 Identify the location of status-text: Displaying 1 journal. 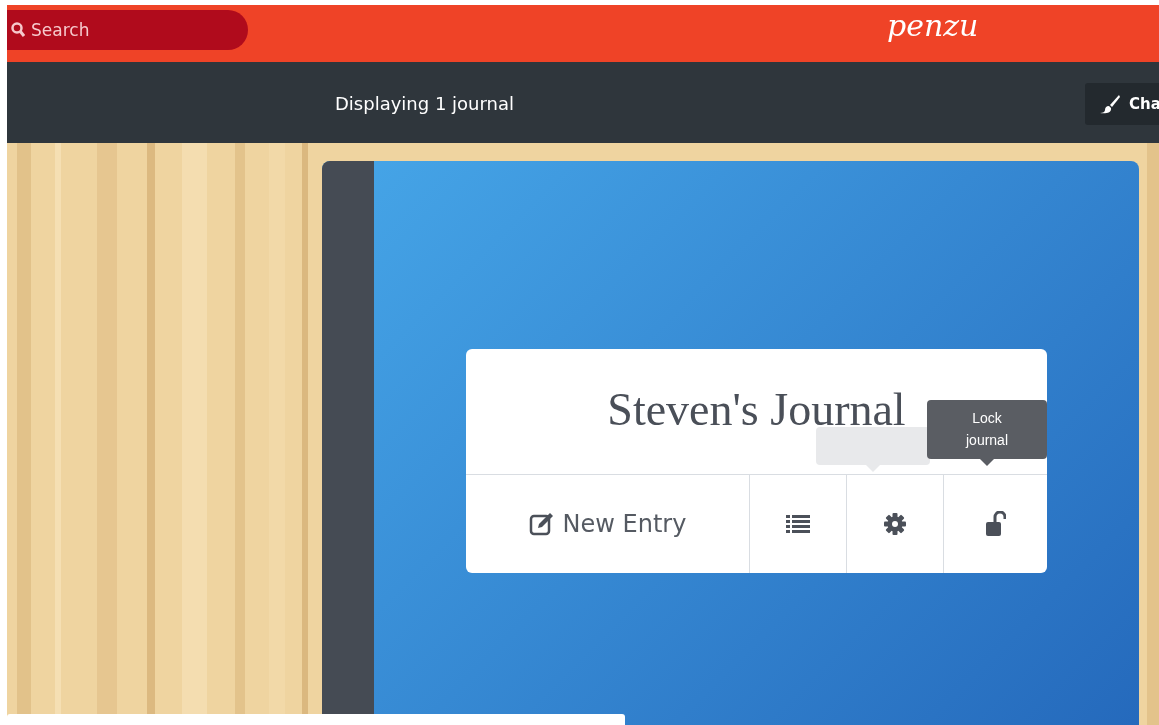
(425, 104).